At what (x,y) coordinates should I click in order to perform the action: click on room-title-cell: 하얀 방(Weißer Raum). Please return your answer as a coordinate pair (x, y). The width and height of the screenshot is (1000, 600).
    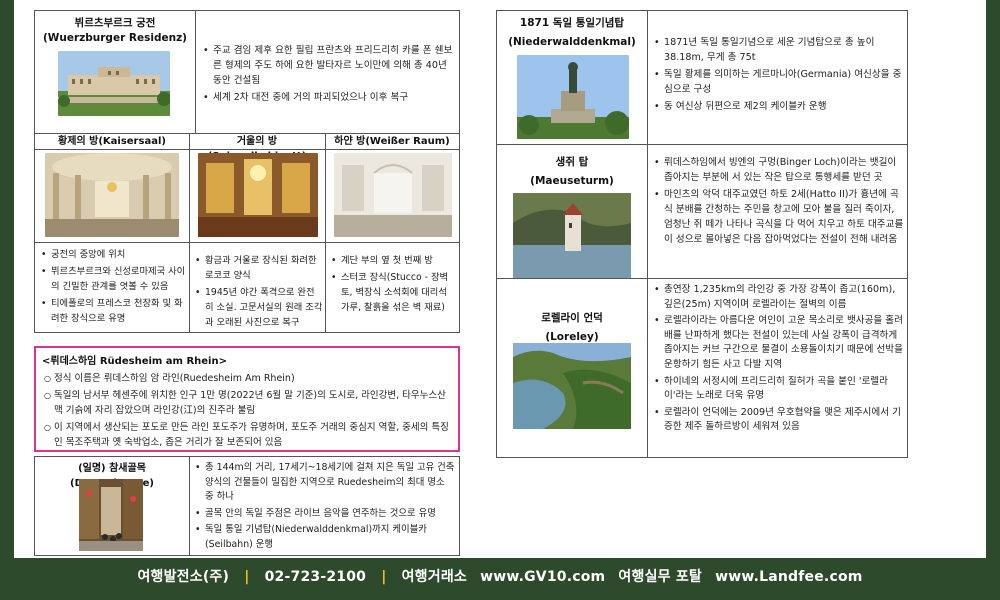
    Looking at the image, I should click on (392, 141).